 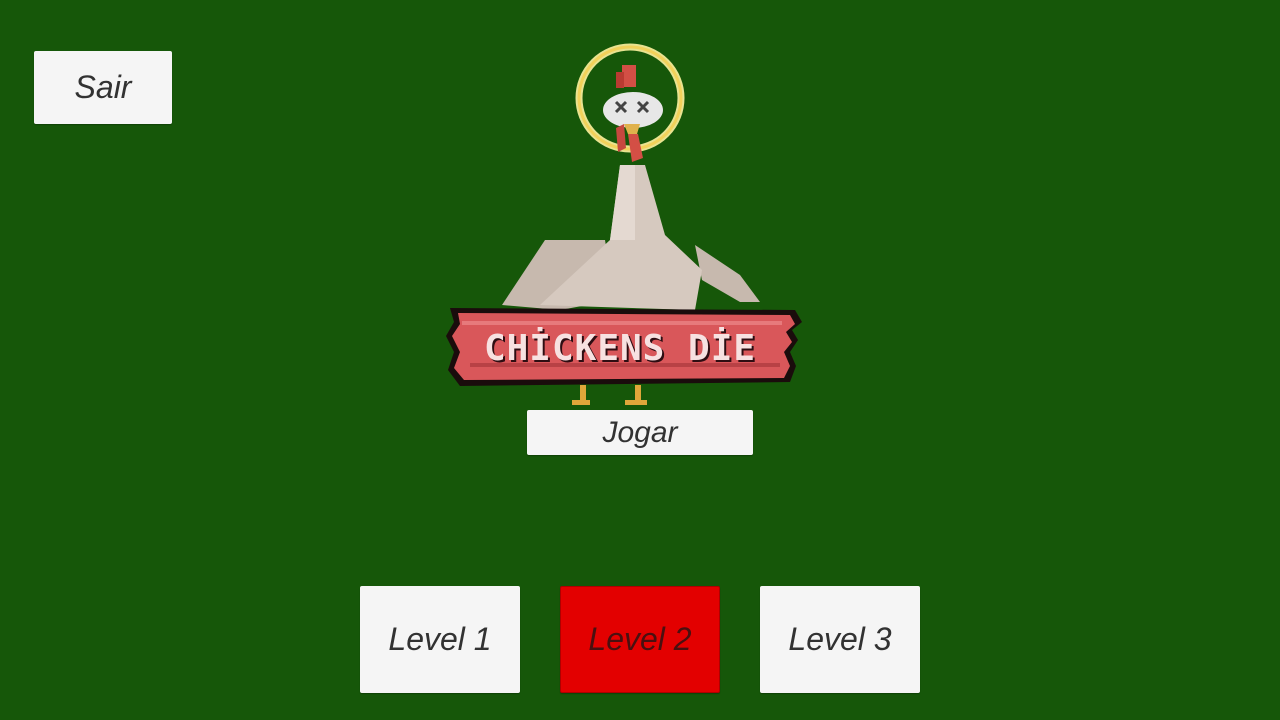 What do you see at coordinates (620, 348) in the screenshot?
I see `logo-title: CHİCKENS DİE` at bounding box center [620, 348].